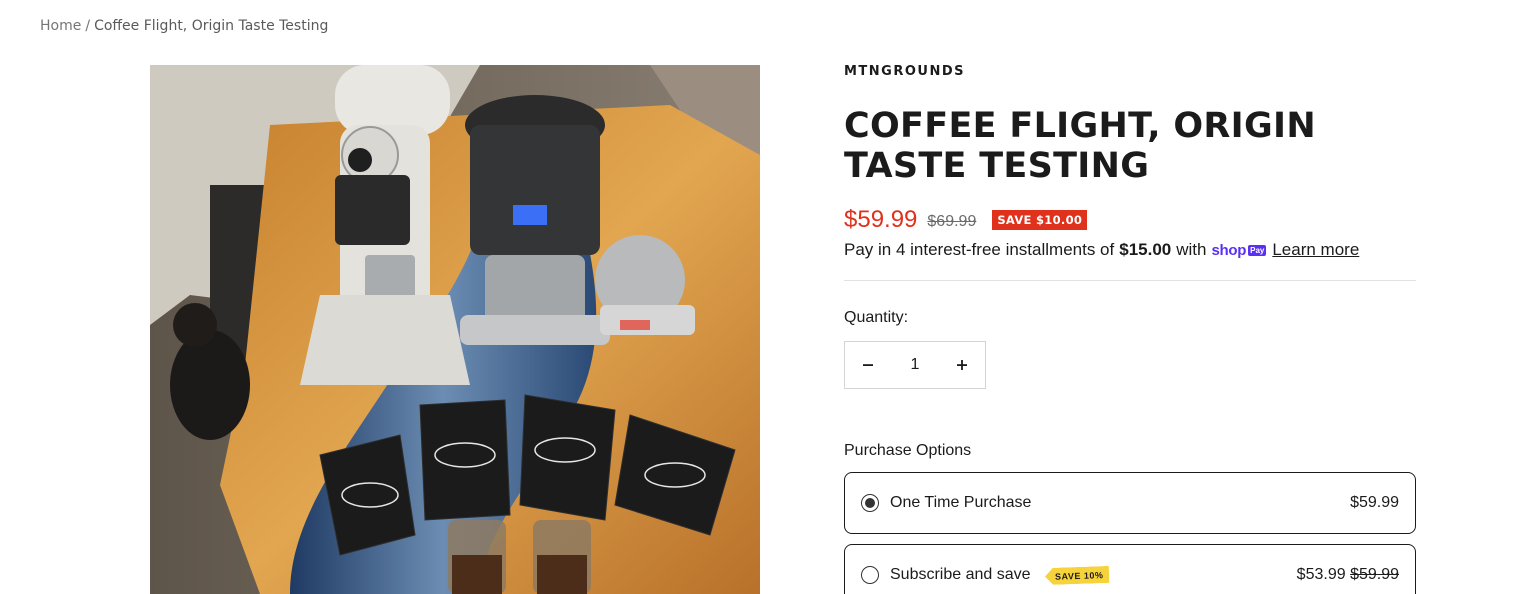  I want to click on save-tag-badge: SAVE 10%, so click(1076, 574).